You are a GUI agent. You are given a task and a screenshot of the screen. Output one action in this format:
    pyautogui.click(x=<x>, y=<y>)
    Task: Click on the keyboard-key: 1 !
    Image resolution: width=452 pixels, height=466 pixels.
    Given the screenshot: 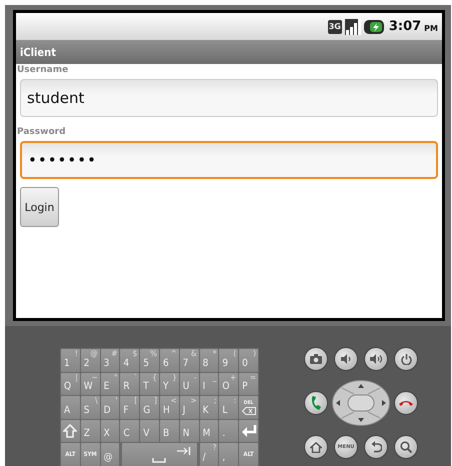 What is the action you would take?
    pyautogui.click(x=70, y=360)
    